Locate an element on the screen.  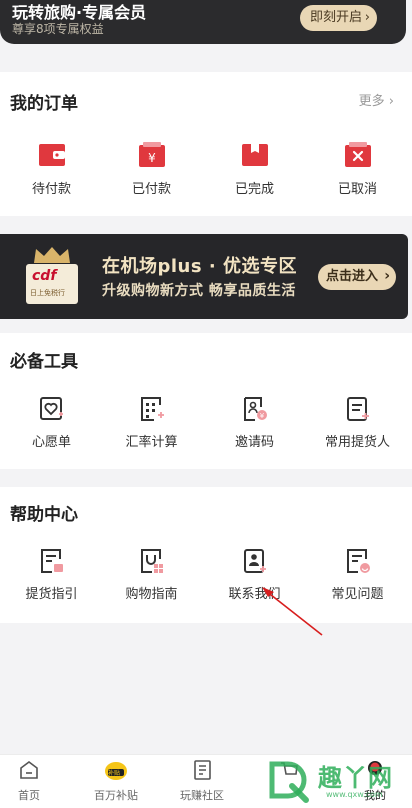
tool-invite-code-label: 邀请码 is located at coordinates (254, 442).